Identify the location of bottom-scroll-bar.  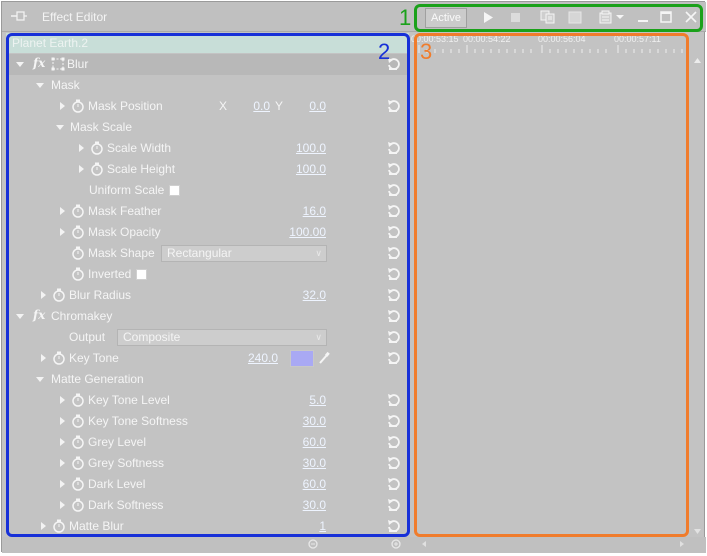
(354, 545).